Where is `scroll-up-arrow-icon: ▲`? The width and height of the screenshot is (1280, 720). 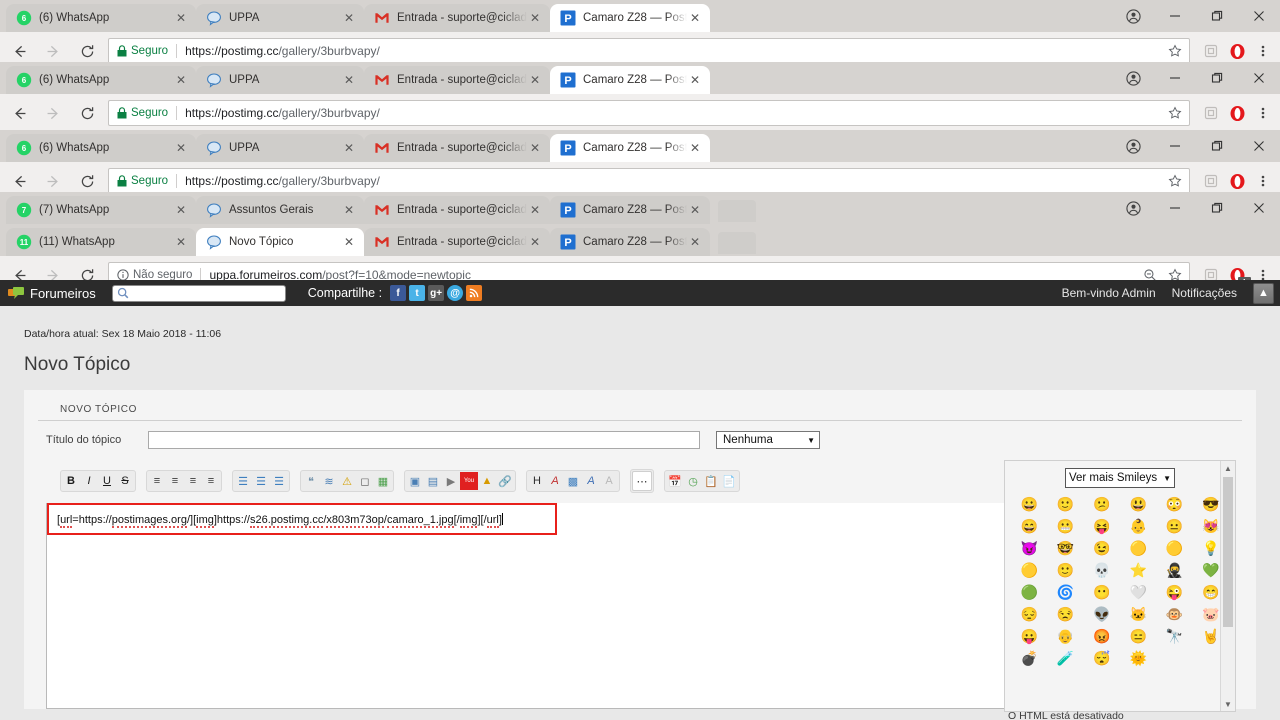
scroll-up-arrow-icon: ▲ is located at coordinates (1228, 468).